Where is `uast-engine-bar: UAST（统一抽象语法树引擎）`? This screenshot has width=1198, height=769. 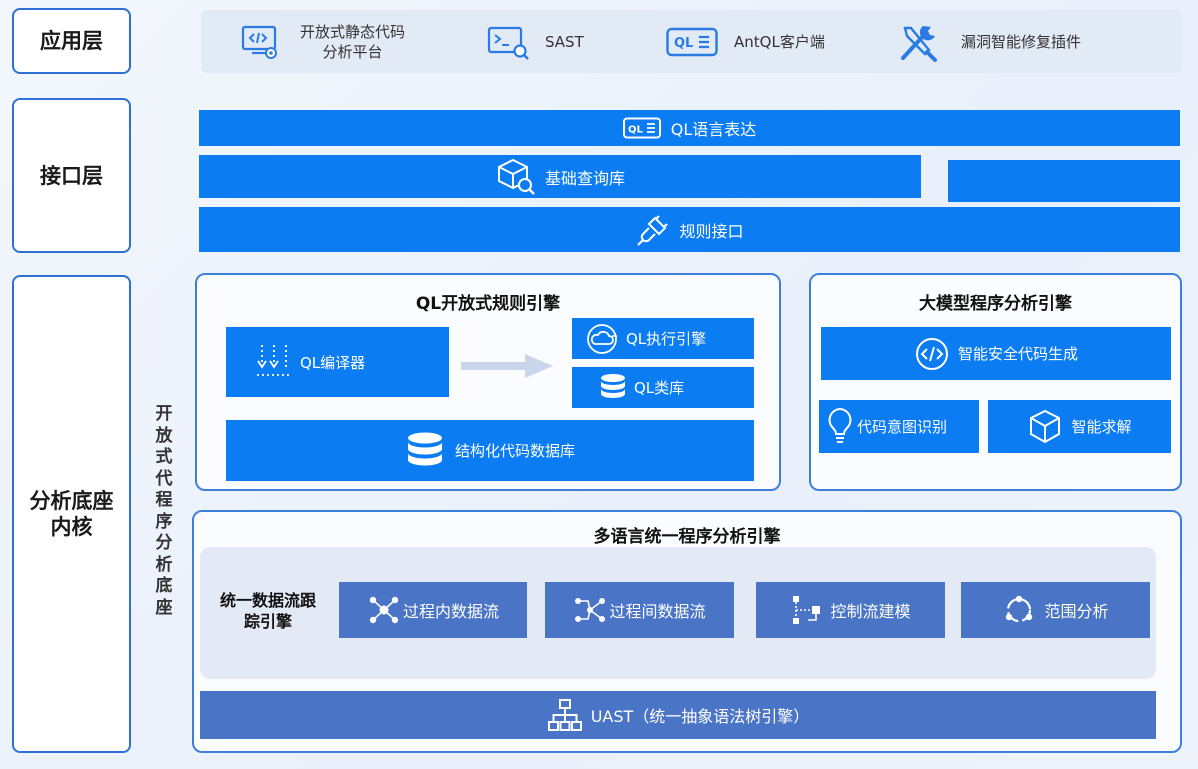
uast-engine-bar: UAST（统一抽象语法树引擎） is located at coordinates (678, 715).